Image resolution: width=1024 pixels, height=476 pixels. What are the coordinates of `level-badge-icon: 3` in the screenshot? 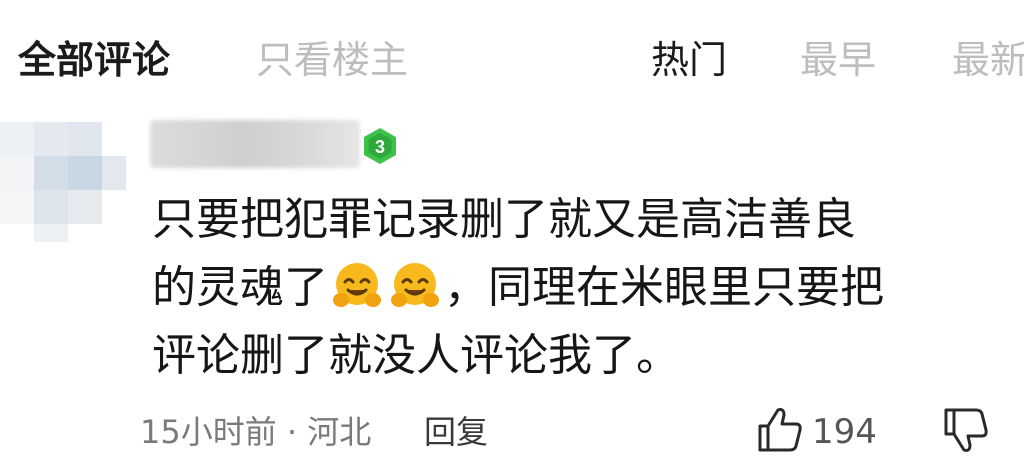 It's located at (380, 146).